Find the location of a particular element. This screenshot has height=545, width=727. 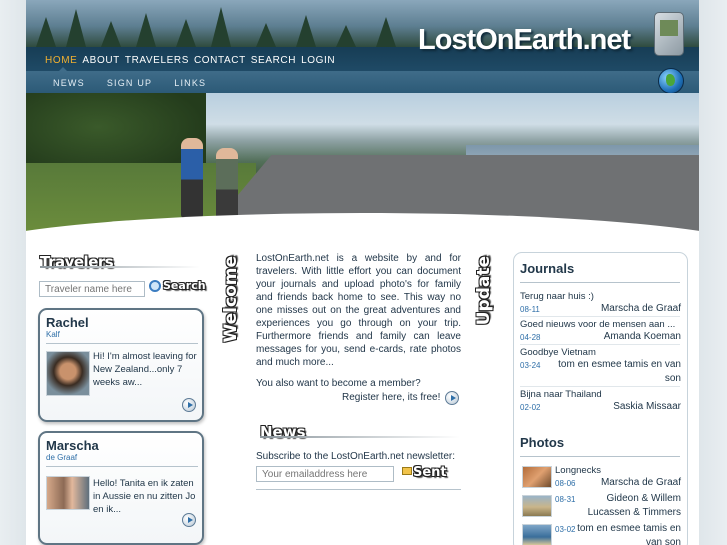

register-arrow-icon is located at coordinates (452, 398).